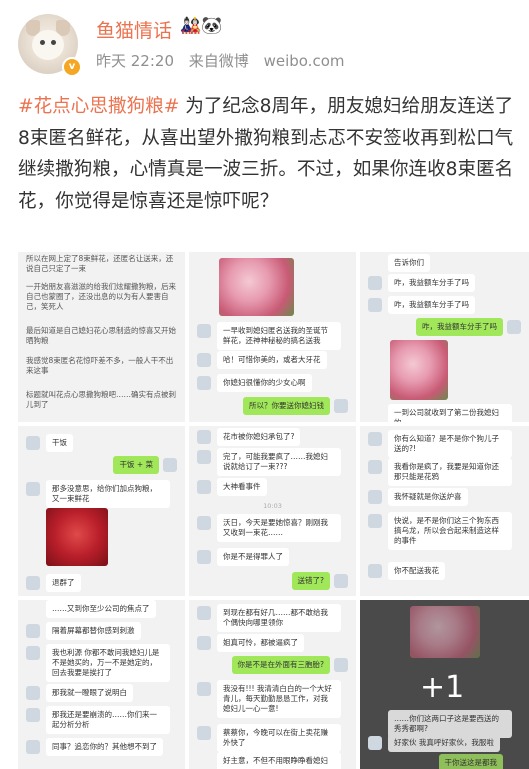 The width and height of the screenshot is (529, 769). I want to click on cat-eye-right, so click(53, 42).